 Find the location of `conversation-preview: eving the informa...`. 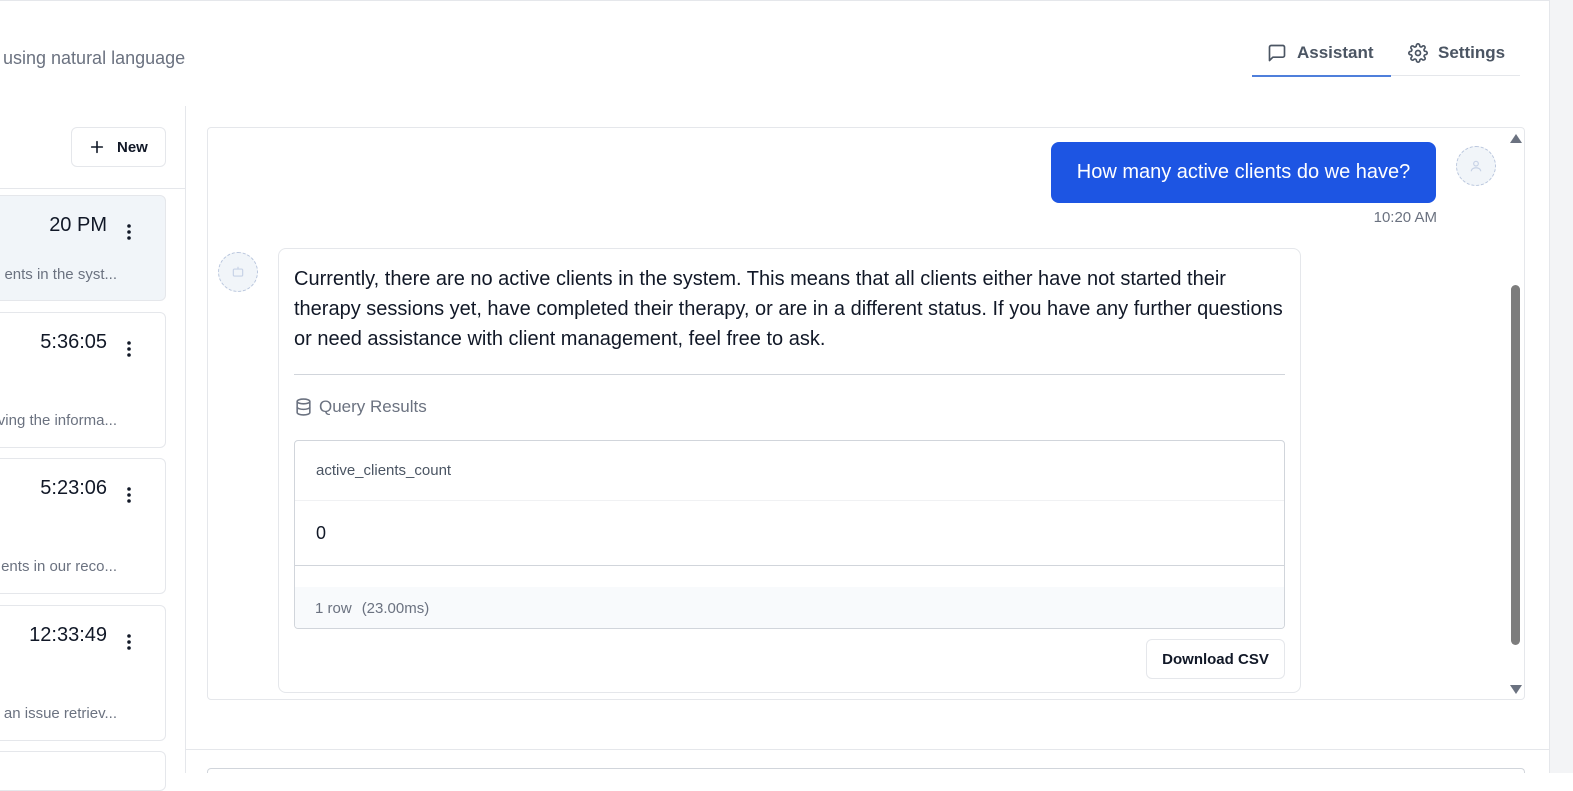

conversation-preview: eving the informa... is located at coordinates (58, 420).